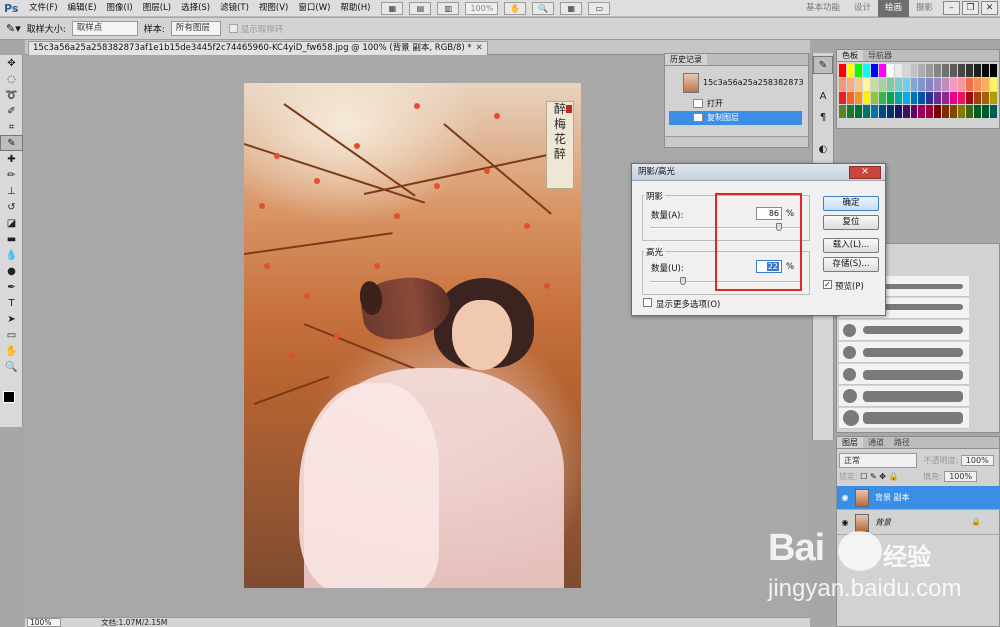 The image size is (1000, 627). What do you see at coordinates (878, 460) in the screenshot?
I see `blend-mode-select: 正常` at bounding box center [878, 460].